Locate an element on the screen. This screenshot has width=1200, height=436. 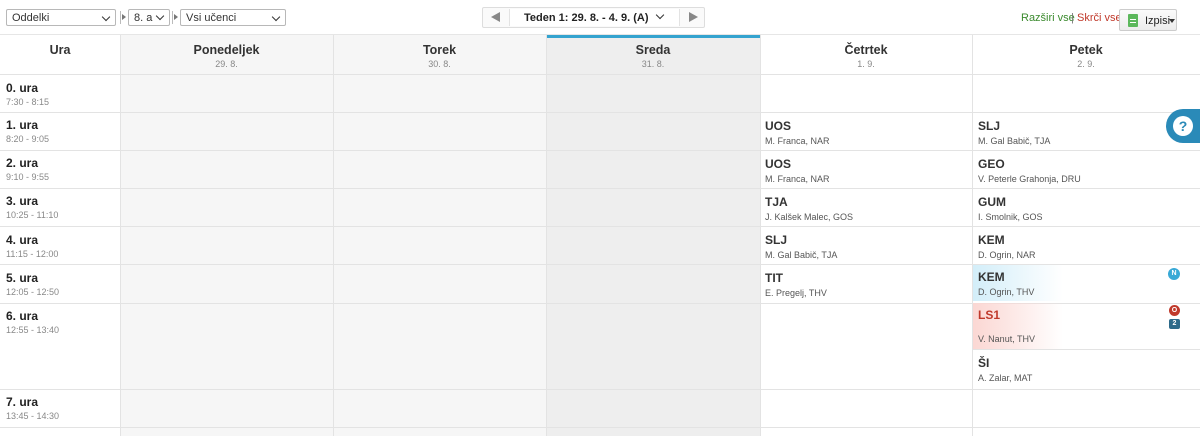
lesson-teacher: D. Ogrin, THV is located at coordinates (1006, 292).